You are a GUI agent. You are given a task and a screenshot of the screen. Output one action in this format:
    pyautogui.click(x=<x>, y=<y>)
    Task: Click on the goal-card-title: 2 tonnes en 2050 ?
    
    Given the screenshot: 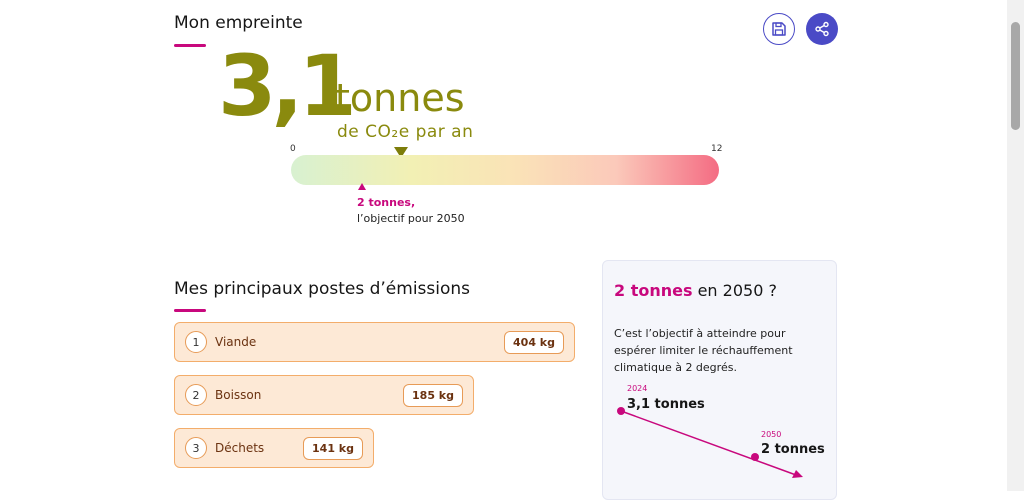 What is the action you would take?
    pyautogui.click(x=695, y=290)
    